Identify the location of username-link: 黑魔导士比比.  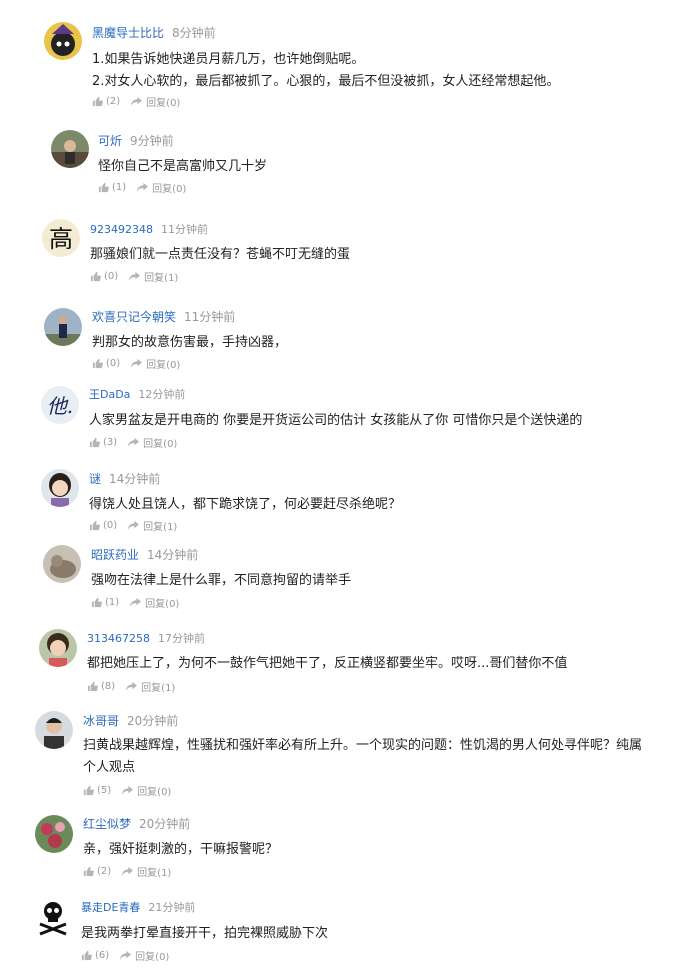
(128, 33).